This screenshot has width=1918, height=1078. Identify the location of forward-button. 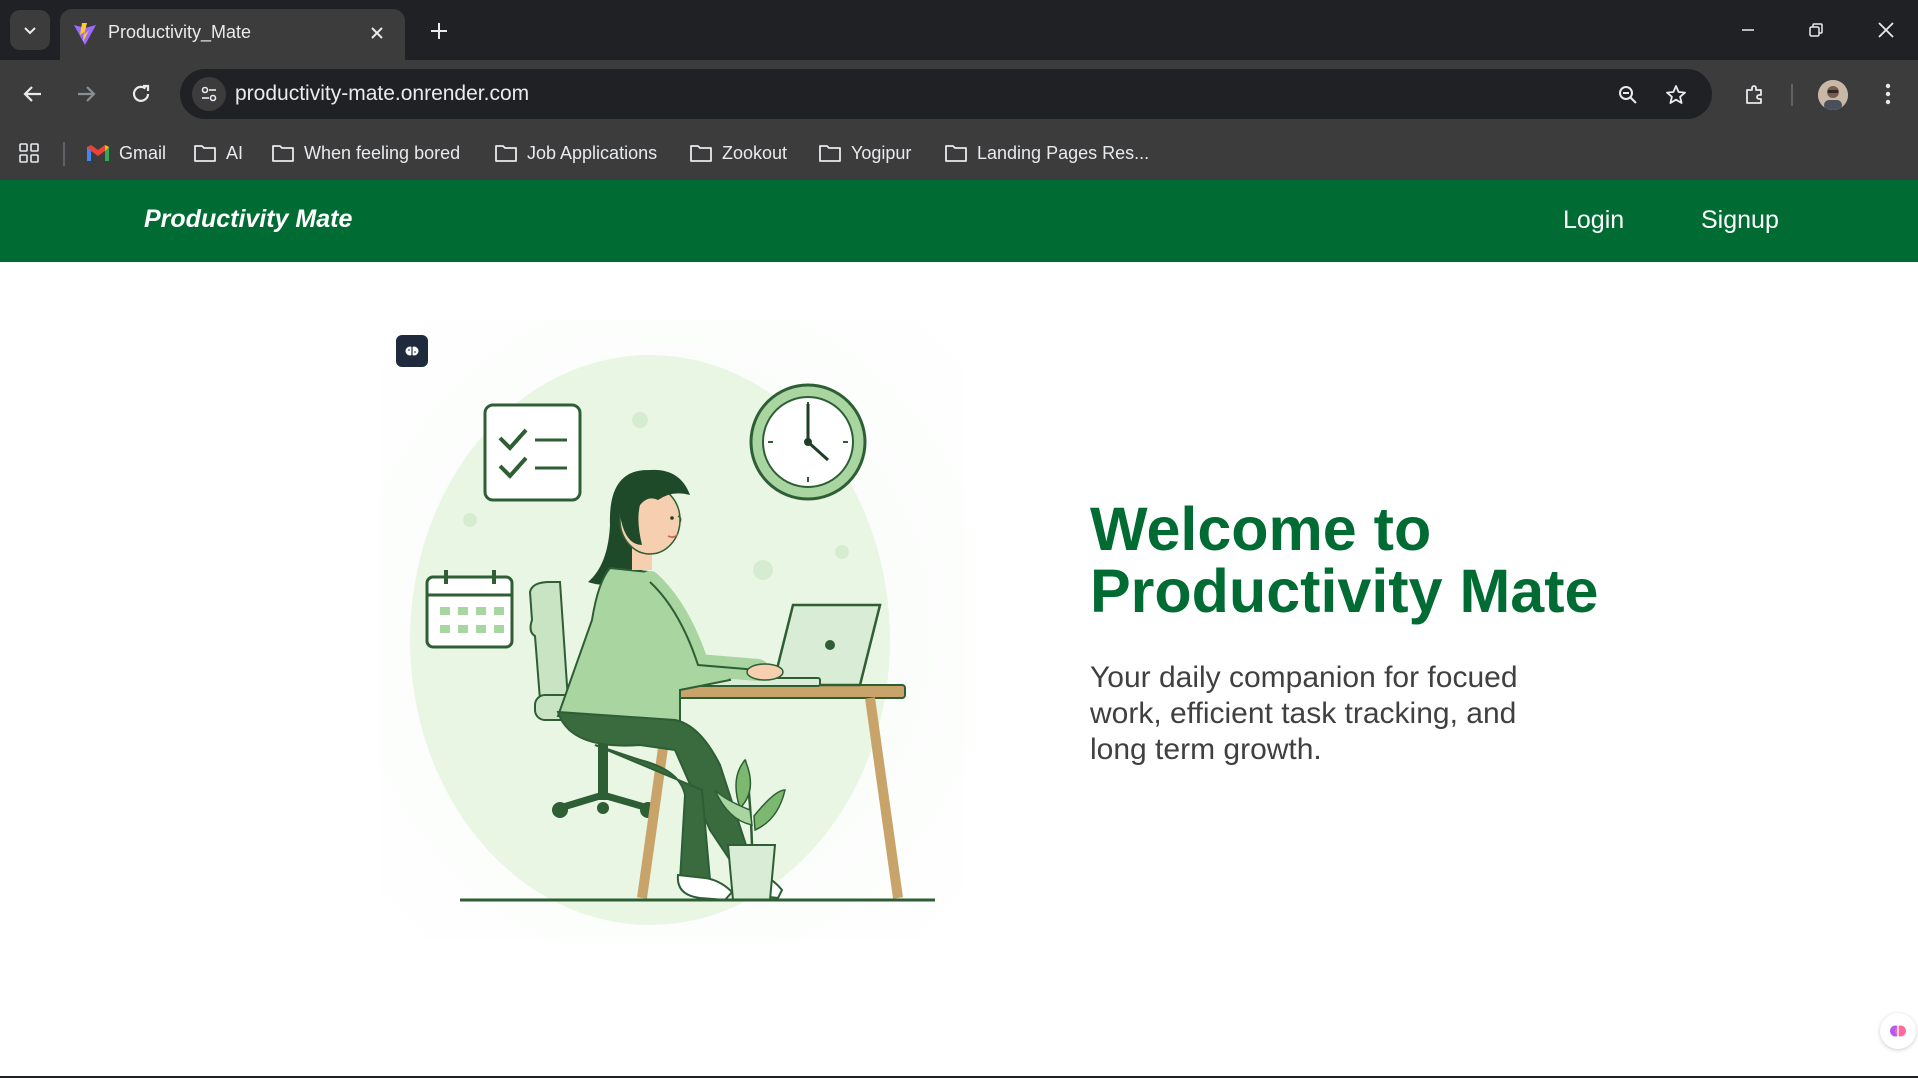
(86, 94).